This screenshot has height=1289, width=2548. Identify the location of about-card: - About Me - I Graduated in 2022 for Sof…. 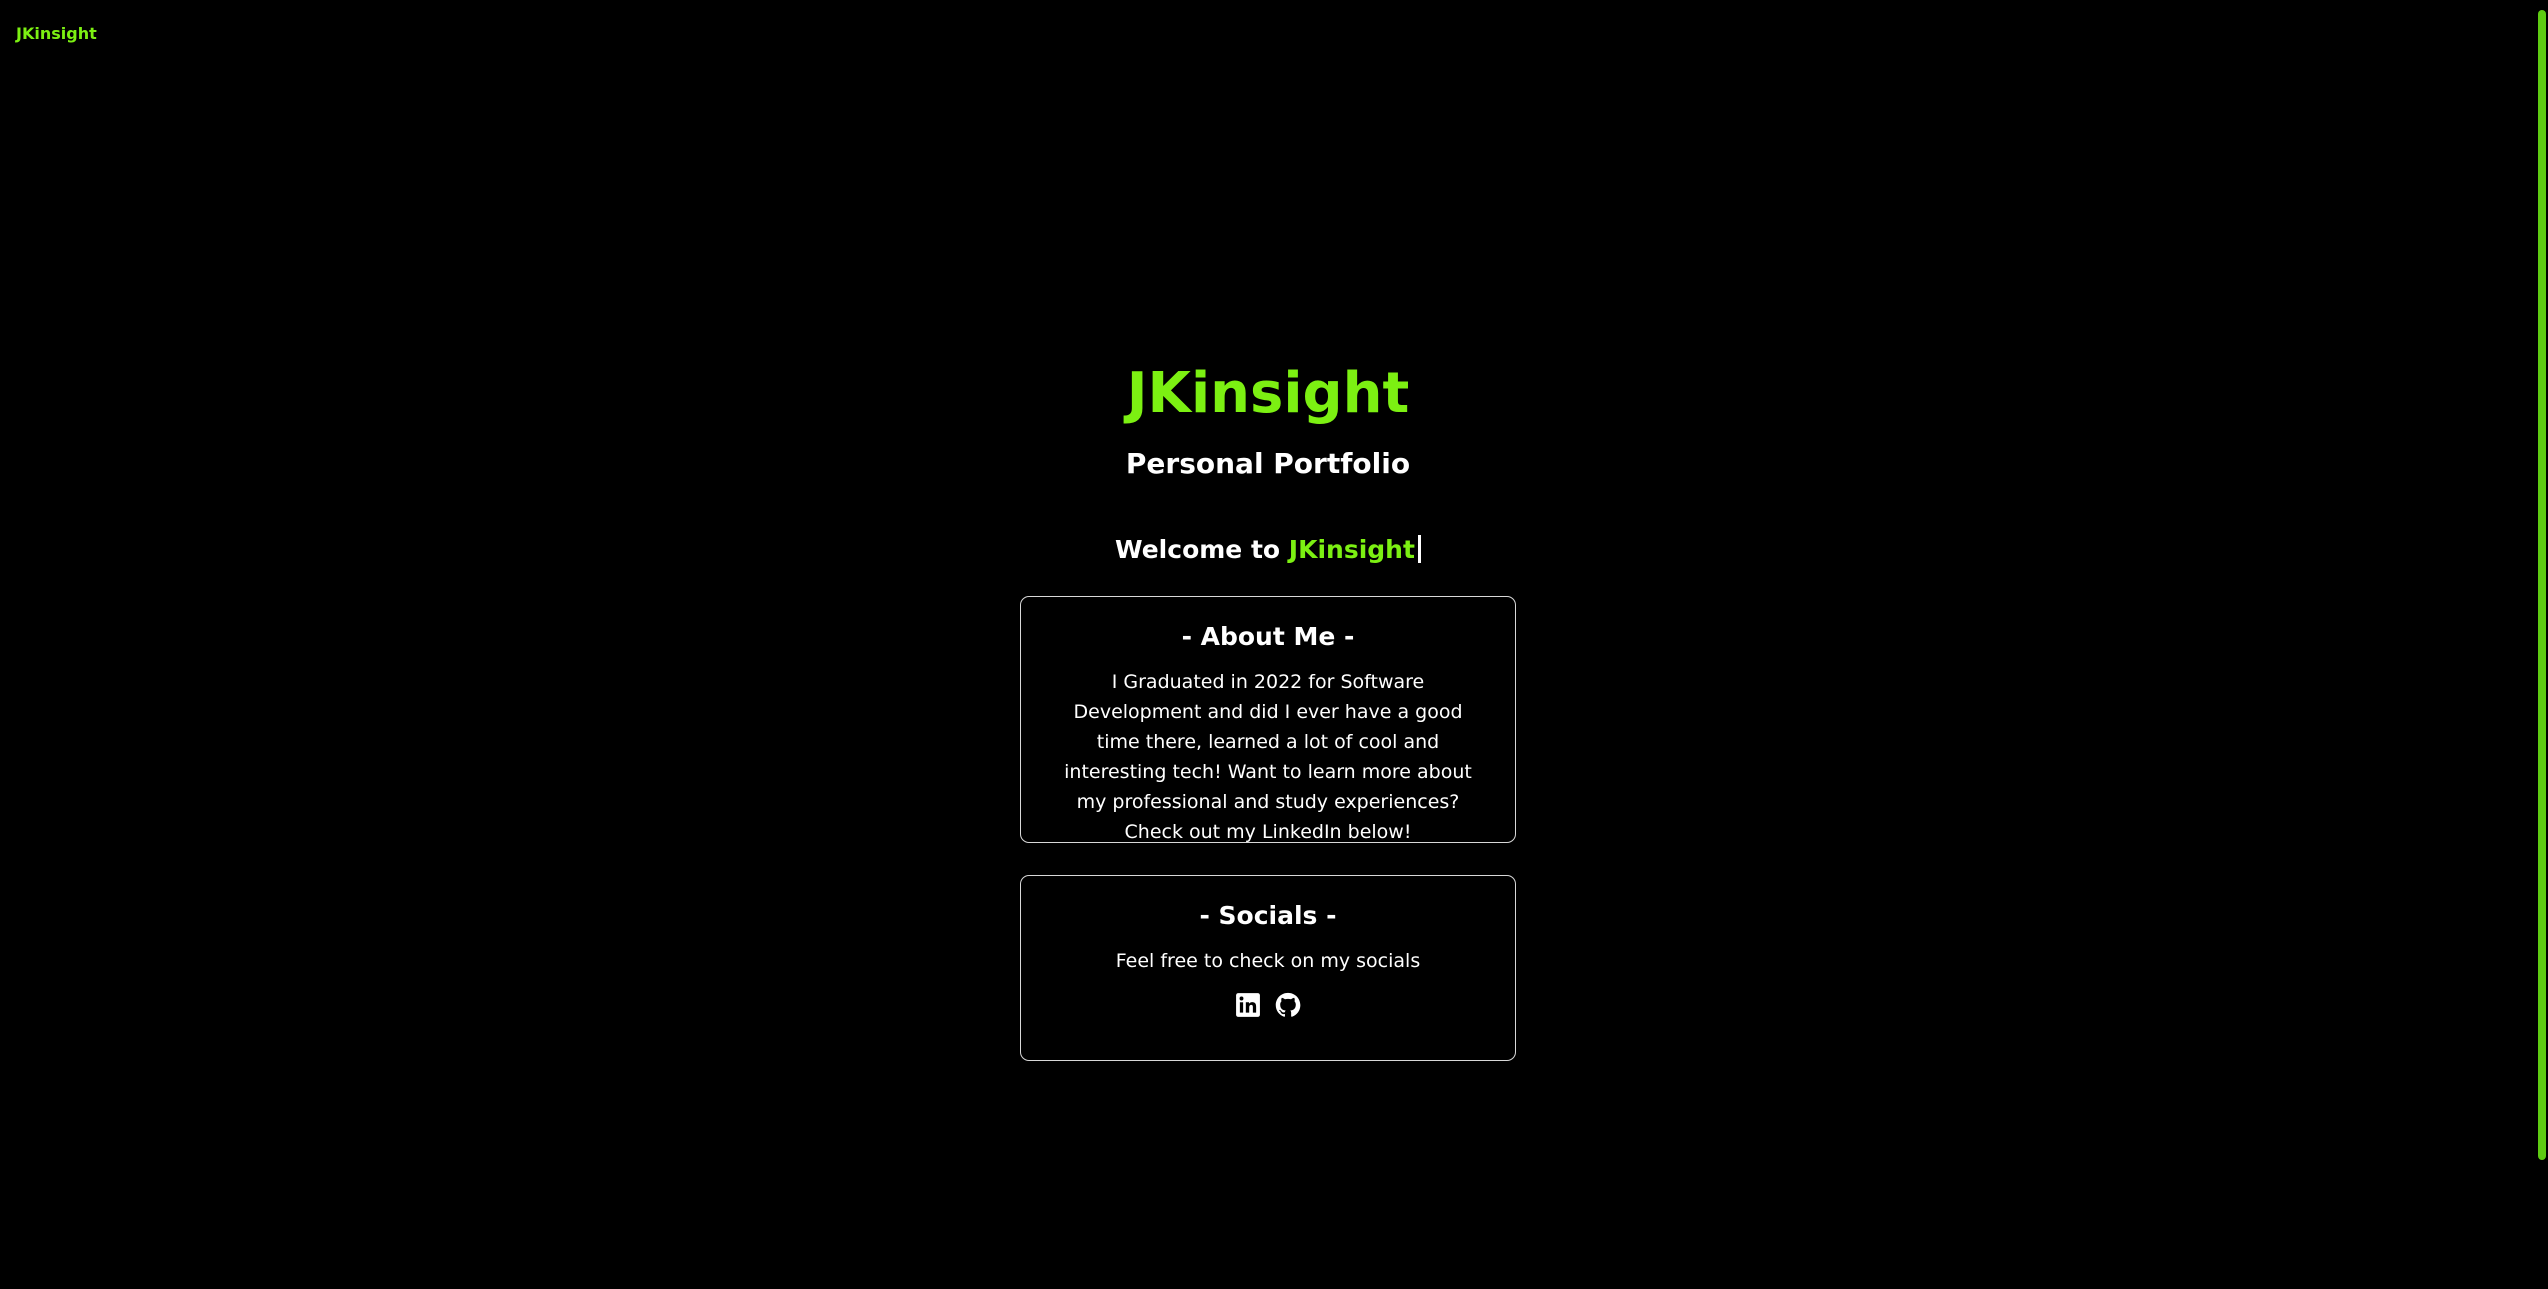
(1268, 719).